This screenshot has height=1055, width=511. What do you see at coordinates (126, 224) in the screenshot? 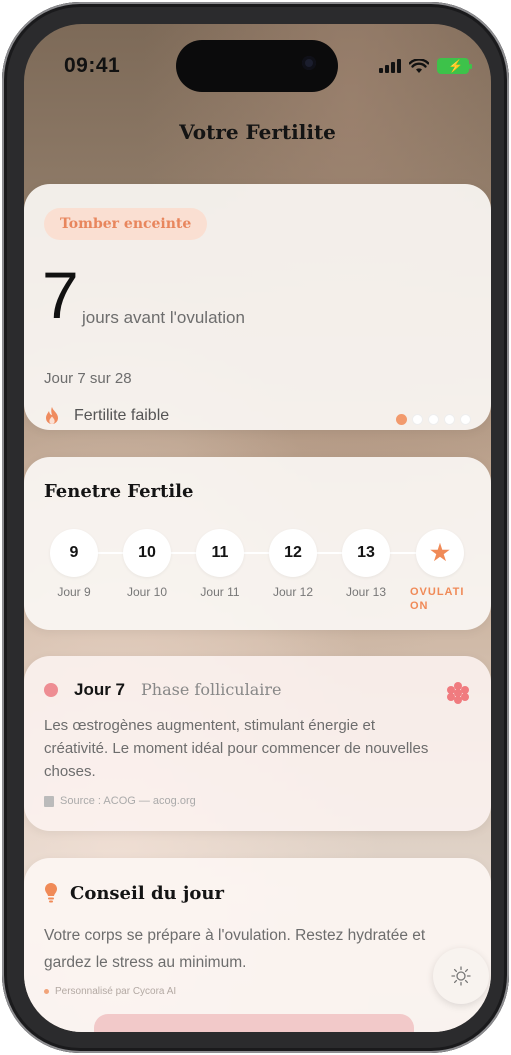
I see `goal-badge: Tomber enceinte` at bounding box center [126, 224].